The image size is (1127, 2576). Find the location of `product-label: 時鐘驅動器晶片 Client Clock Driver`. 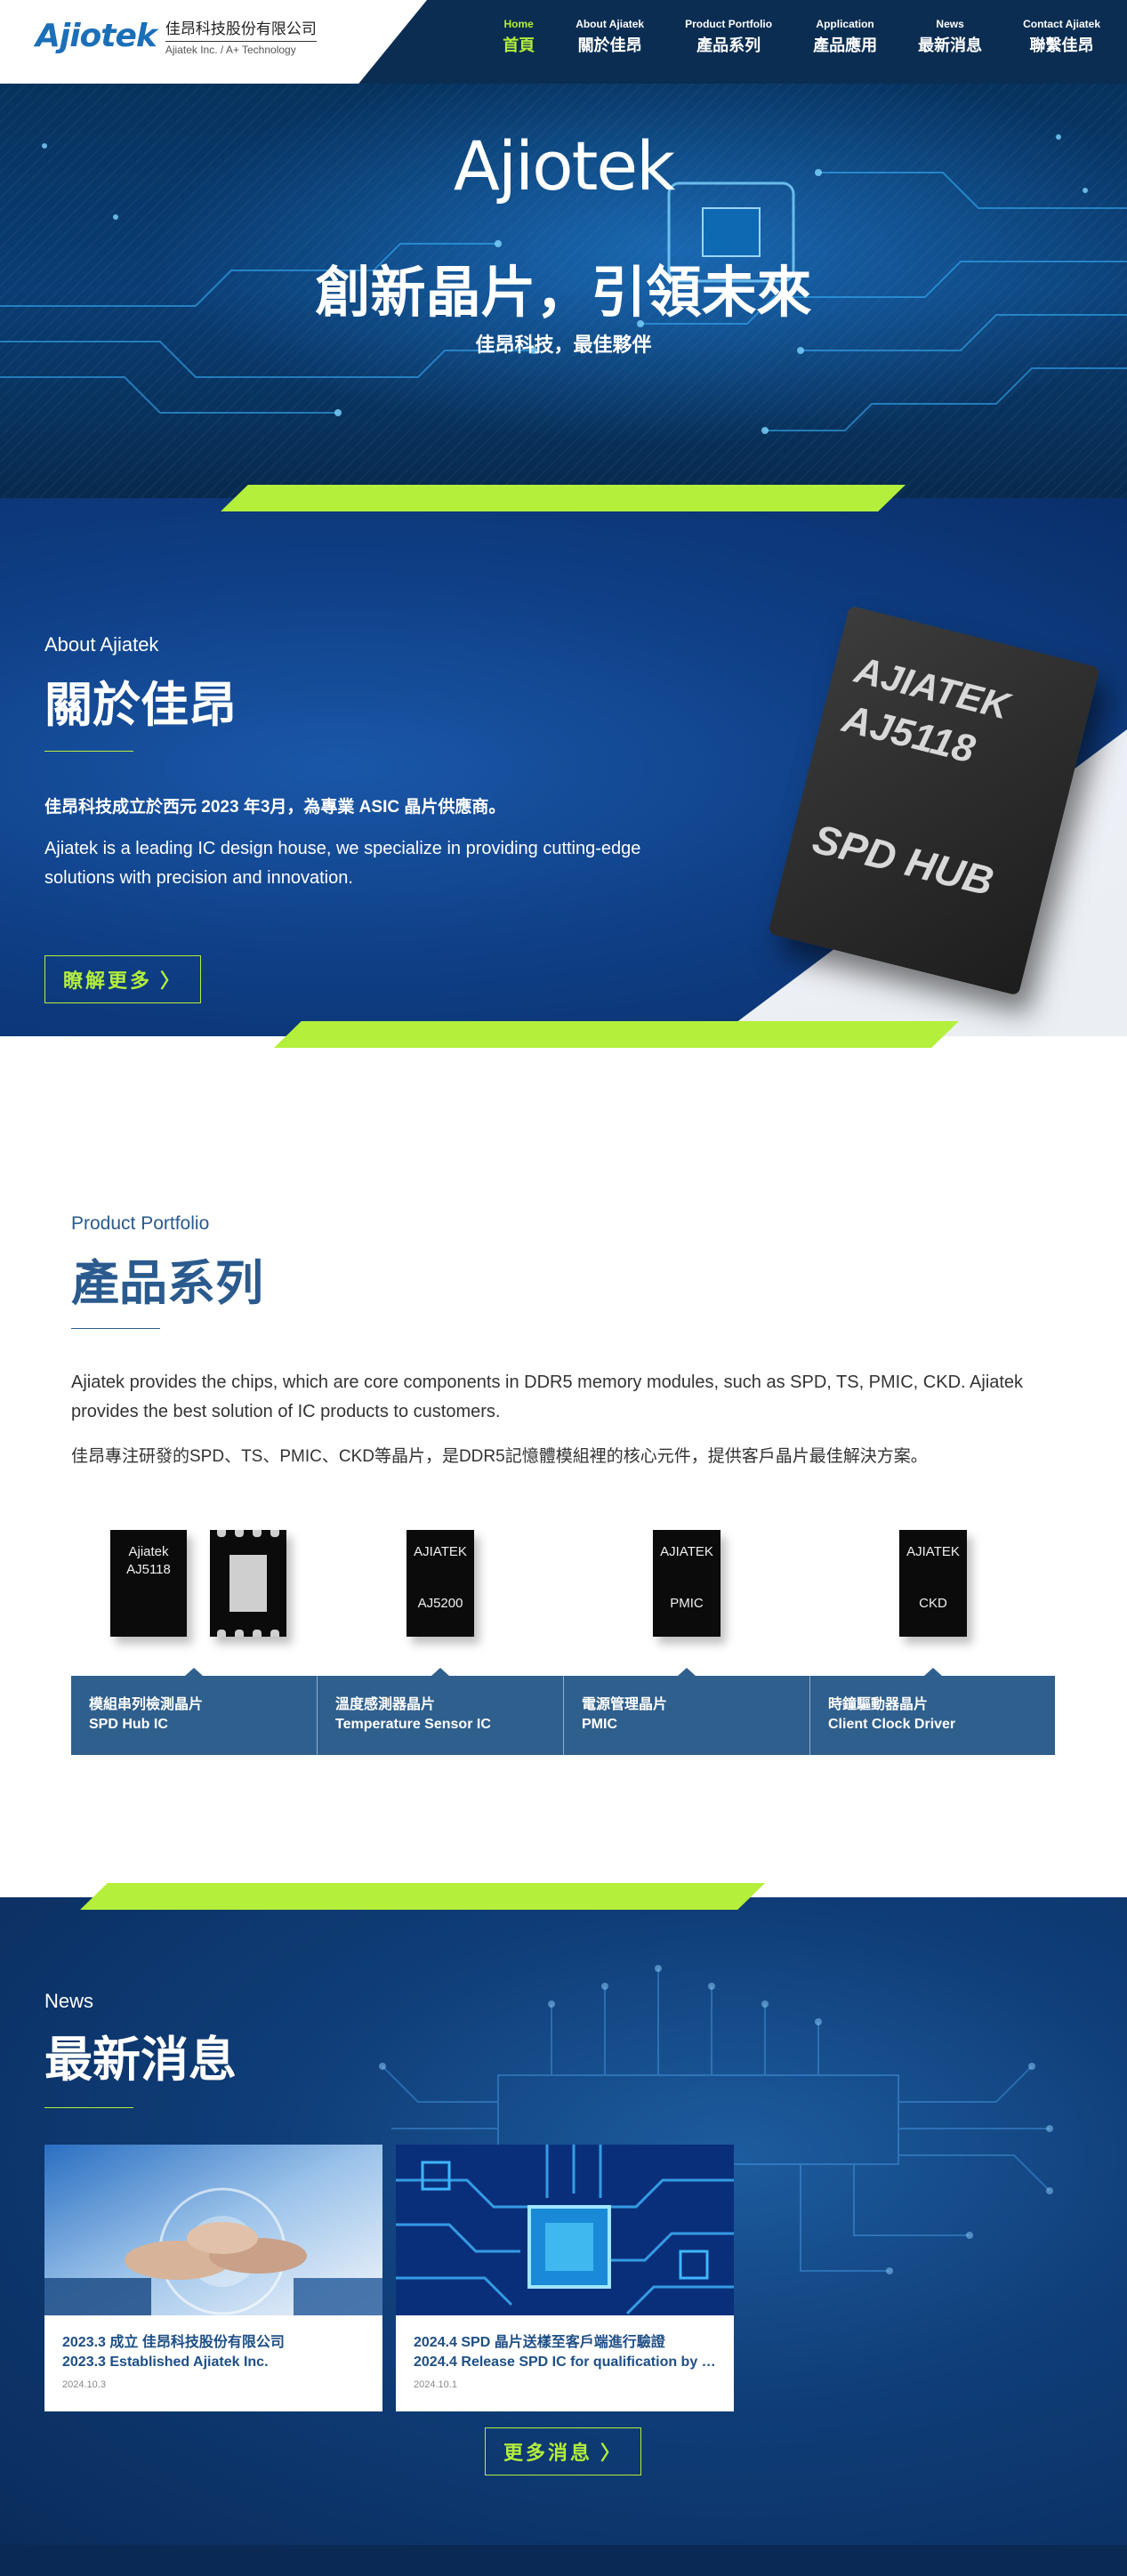

product-label: 時鐘驅動器晶片 Client Clock Driver is located at coordinates (932, 1711).